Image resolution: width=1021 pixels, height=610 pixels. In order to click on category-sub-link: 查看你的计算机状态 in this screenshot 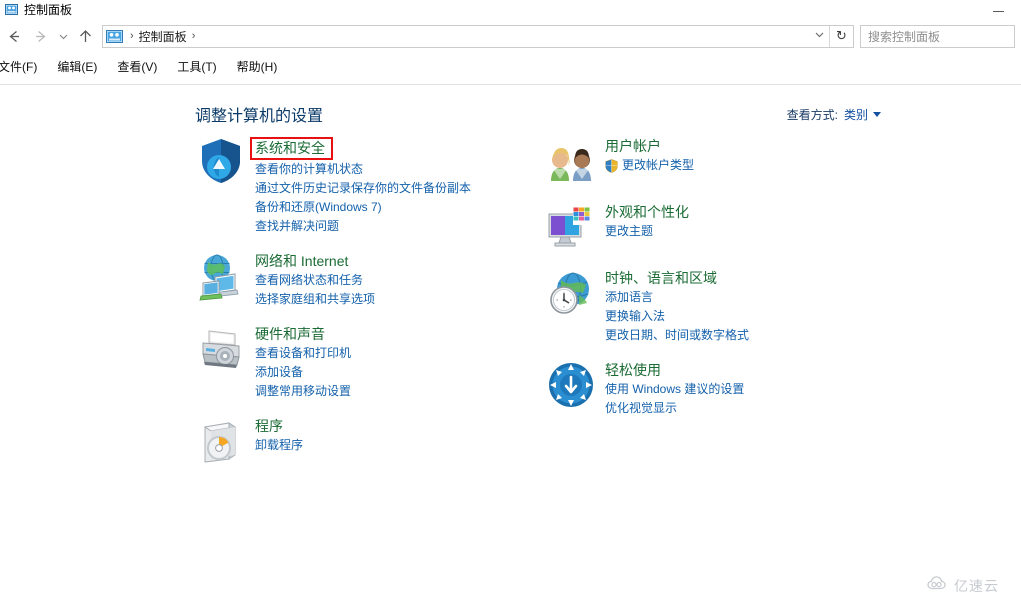, I will do `click(363, 169)`.